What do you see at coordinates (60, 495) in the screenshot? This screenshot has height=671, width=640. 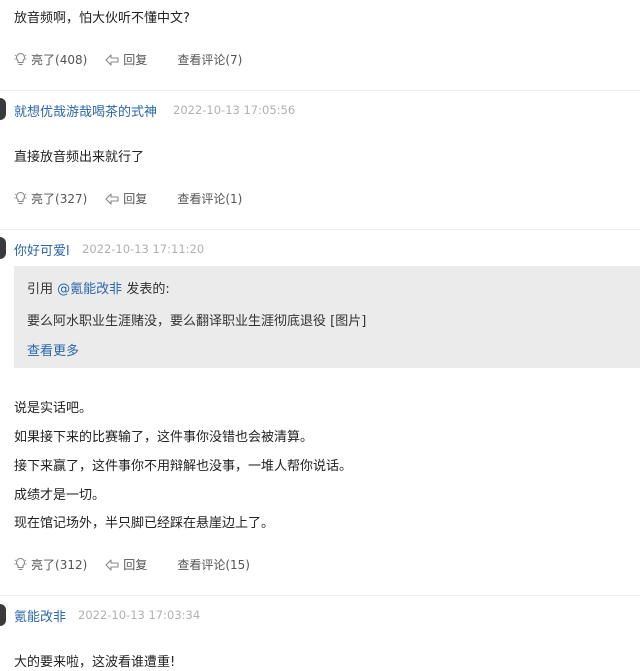 I see `comment-line: 成绩才是一切。` at bounding box center [60, 495].